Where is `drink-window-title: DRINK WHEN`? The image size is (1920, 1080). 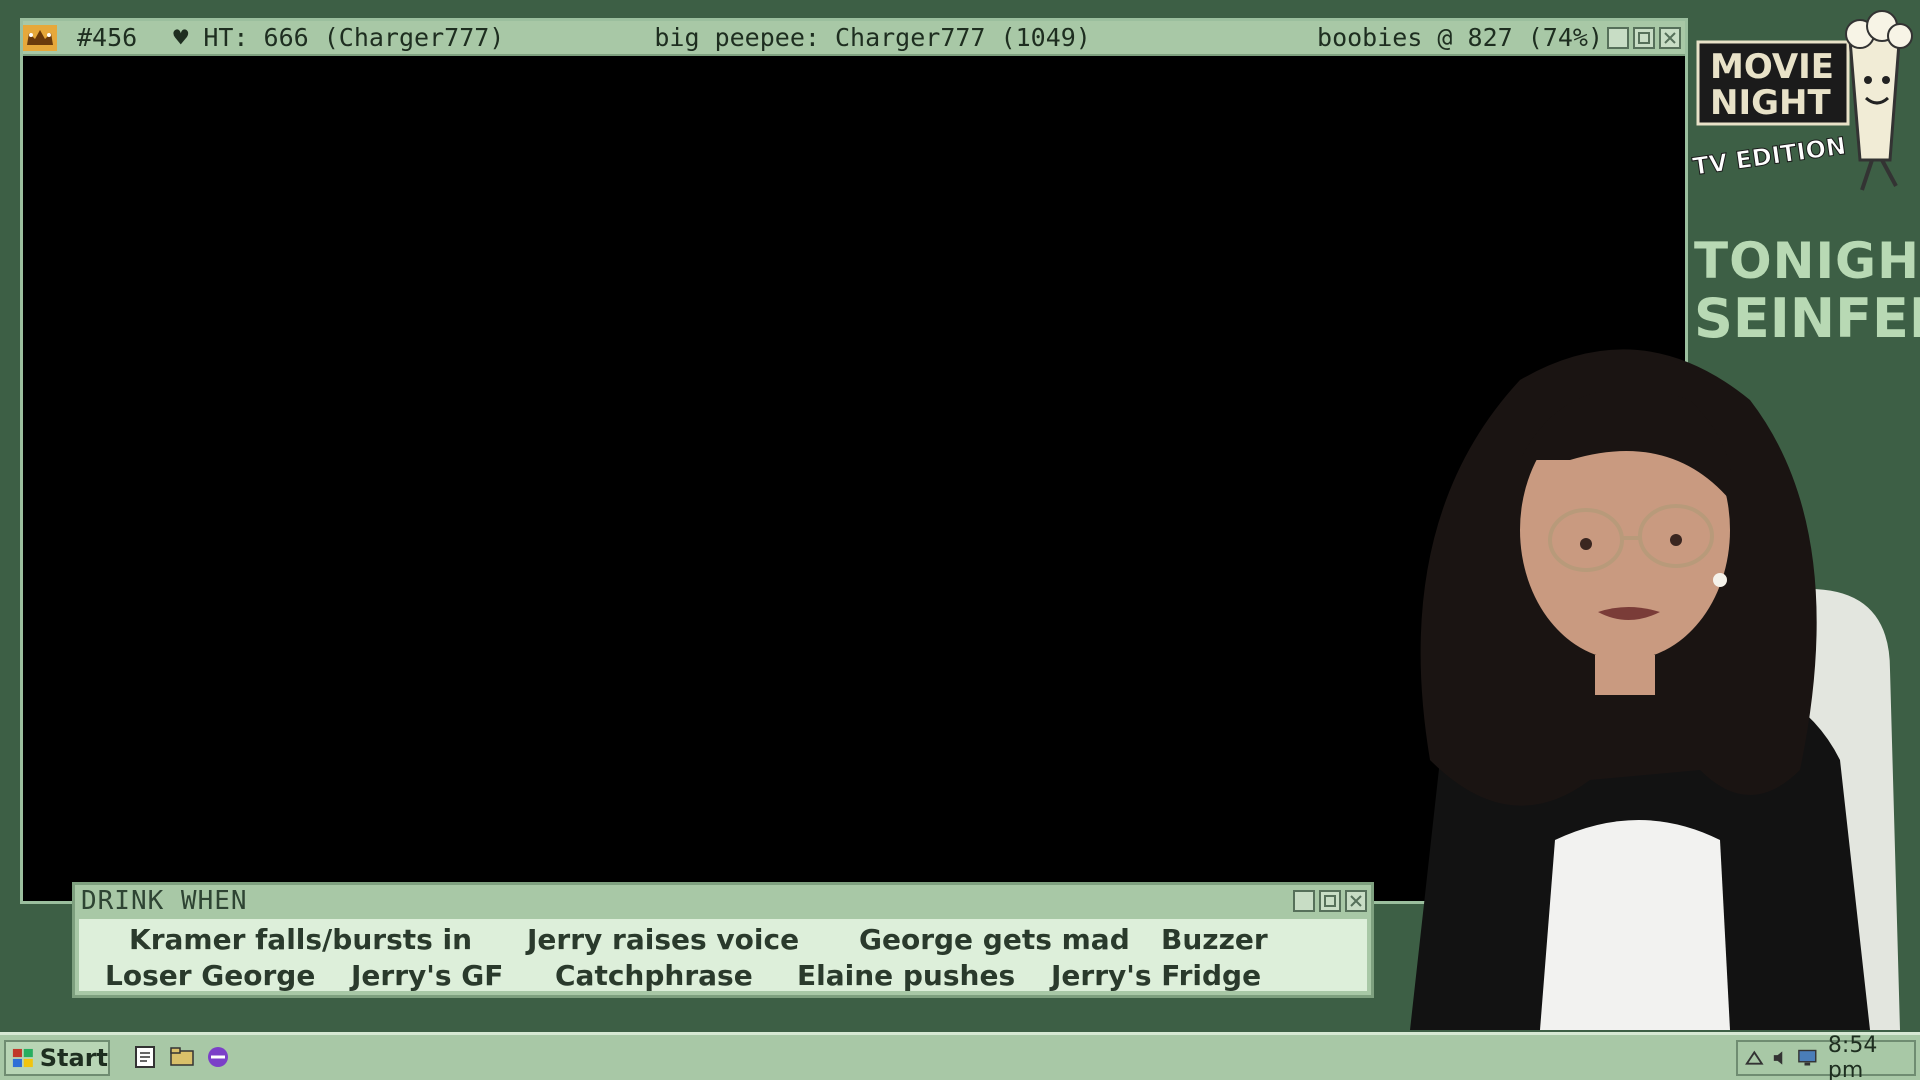
drink-window-title: DRINK WHEN is located at coordinates (164, 901).